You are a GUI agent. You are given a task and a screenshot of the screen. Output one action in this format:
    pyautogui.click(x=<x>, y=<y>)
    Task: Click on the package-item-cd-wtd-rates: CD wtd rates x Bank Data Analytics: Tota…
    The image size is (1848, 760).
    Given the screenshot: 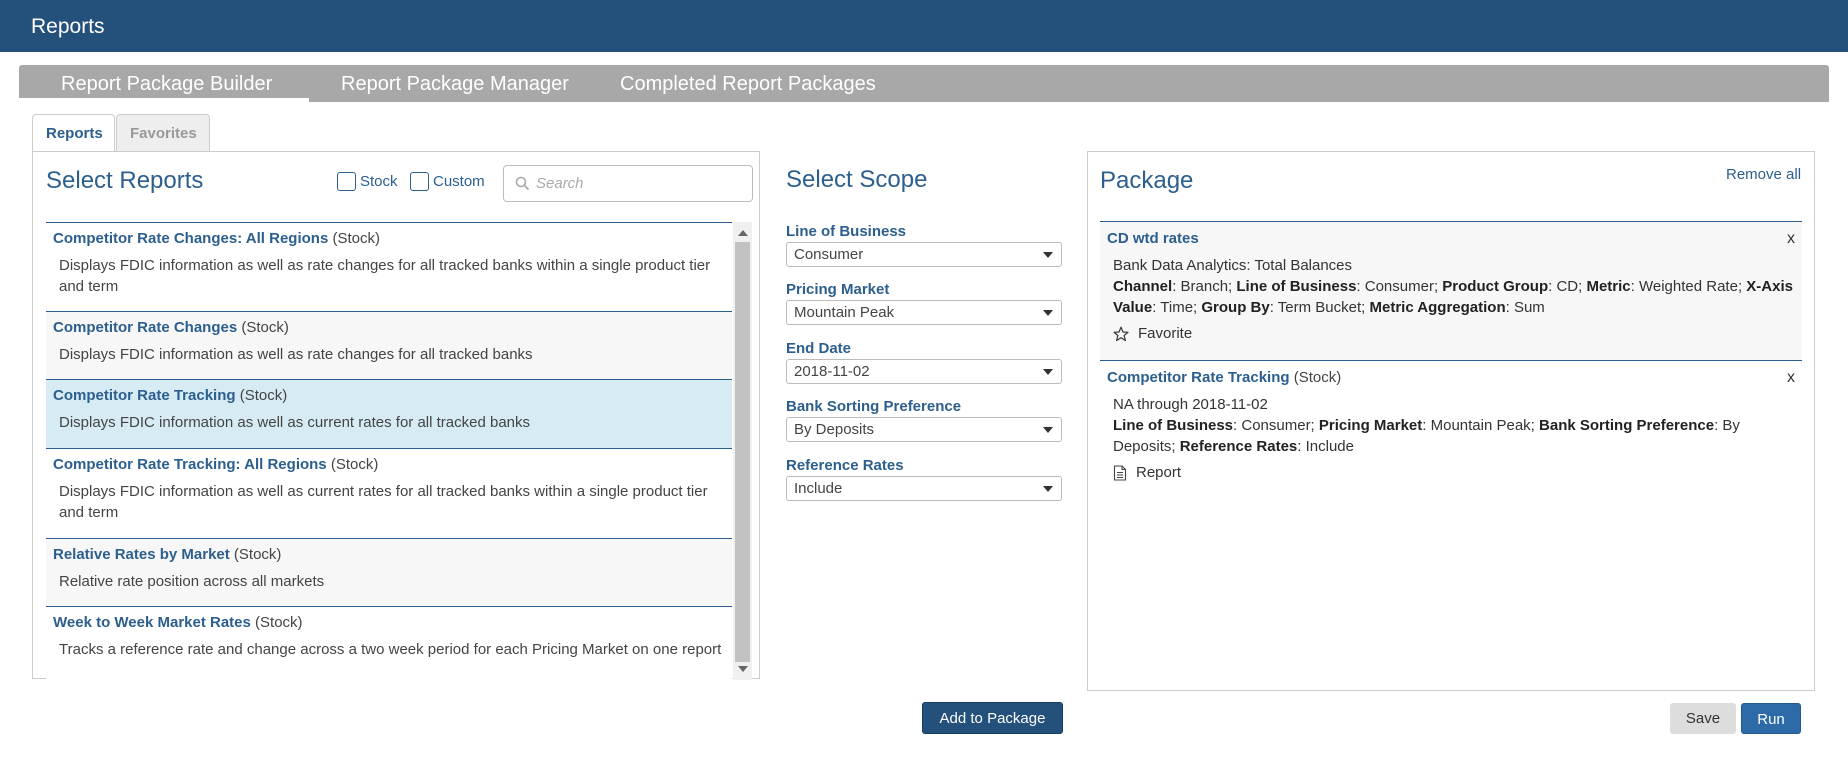 What is the action you would take?
    pyautogui.click(x=1451, y=290)
    